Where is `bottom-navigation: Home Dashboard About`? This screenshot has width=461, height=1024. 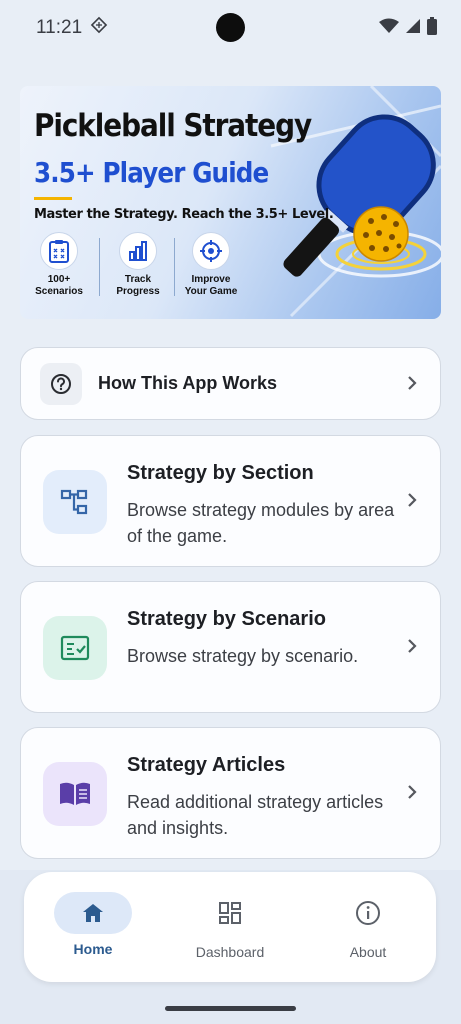
bottom-navigation: Home Dashboard About is located at coordinates (230, 927).